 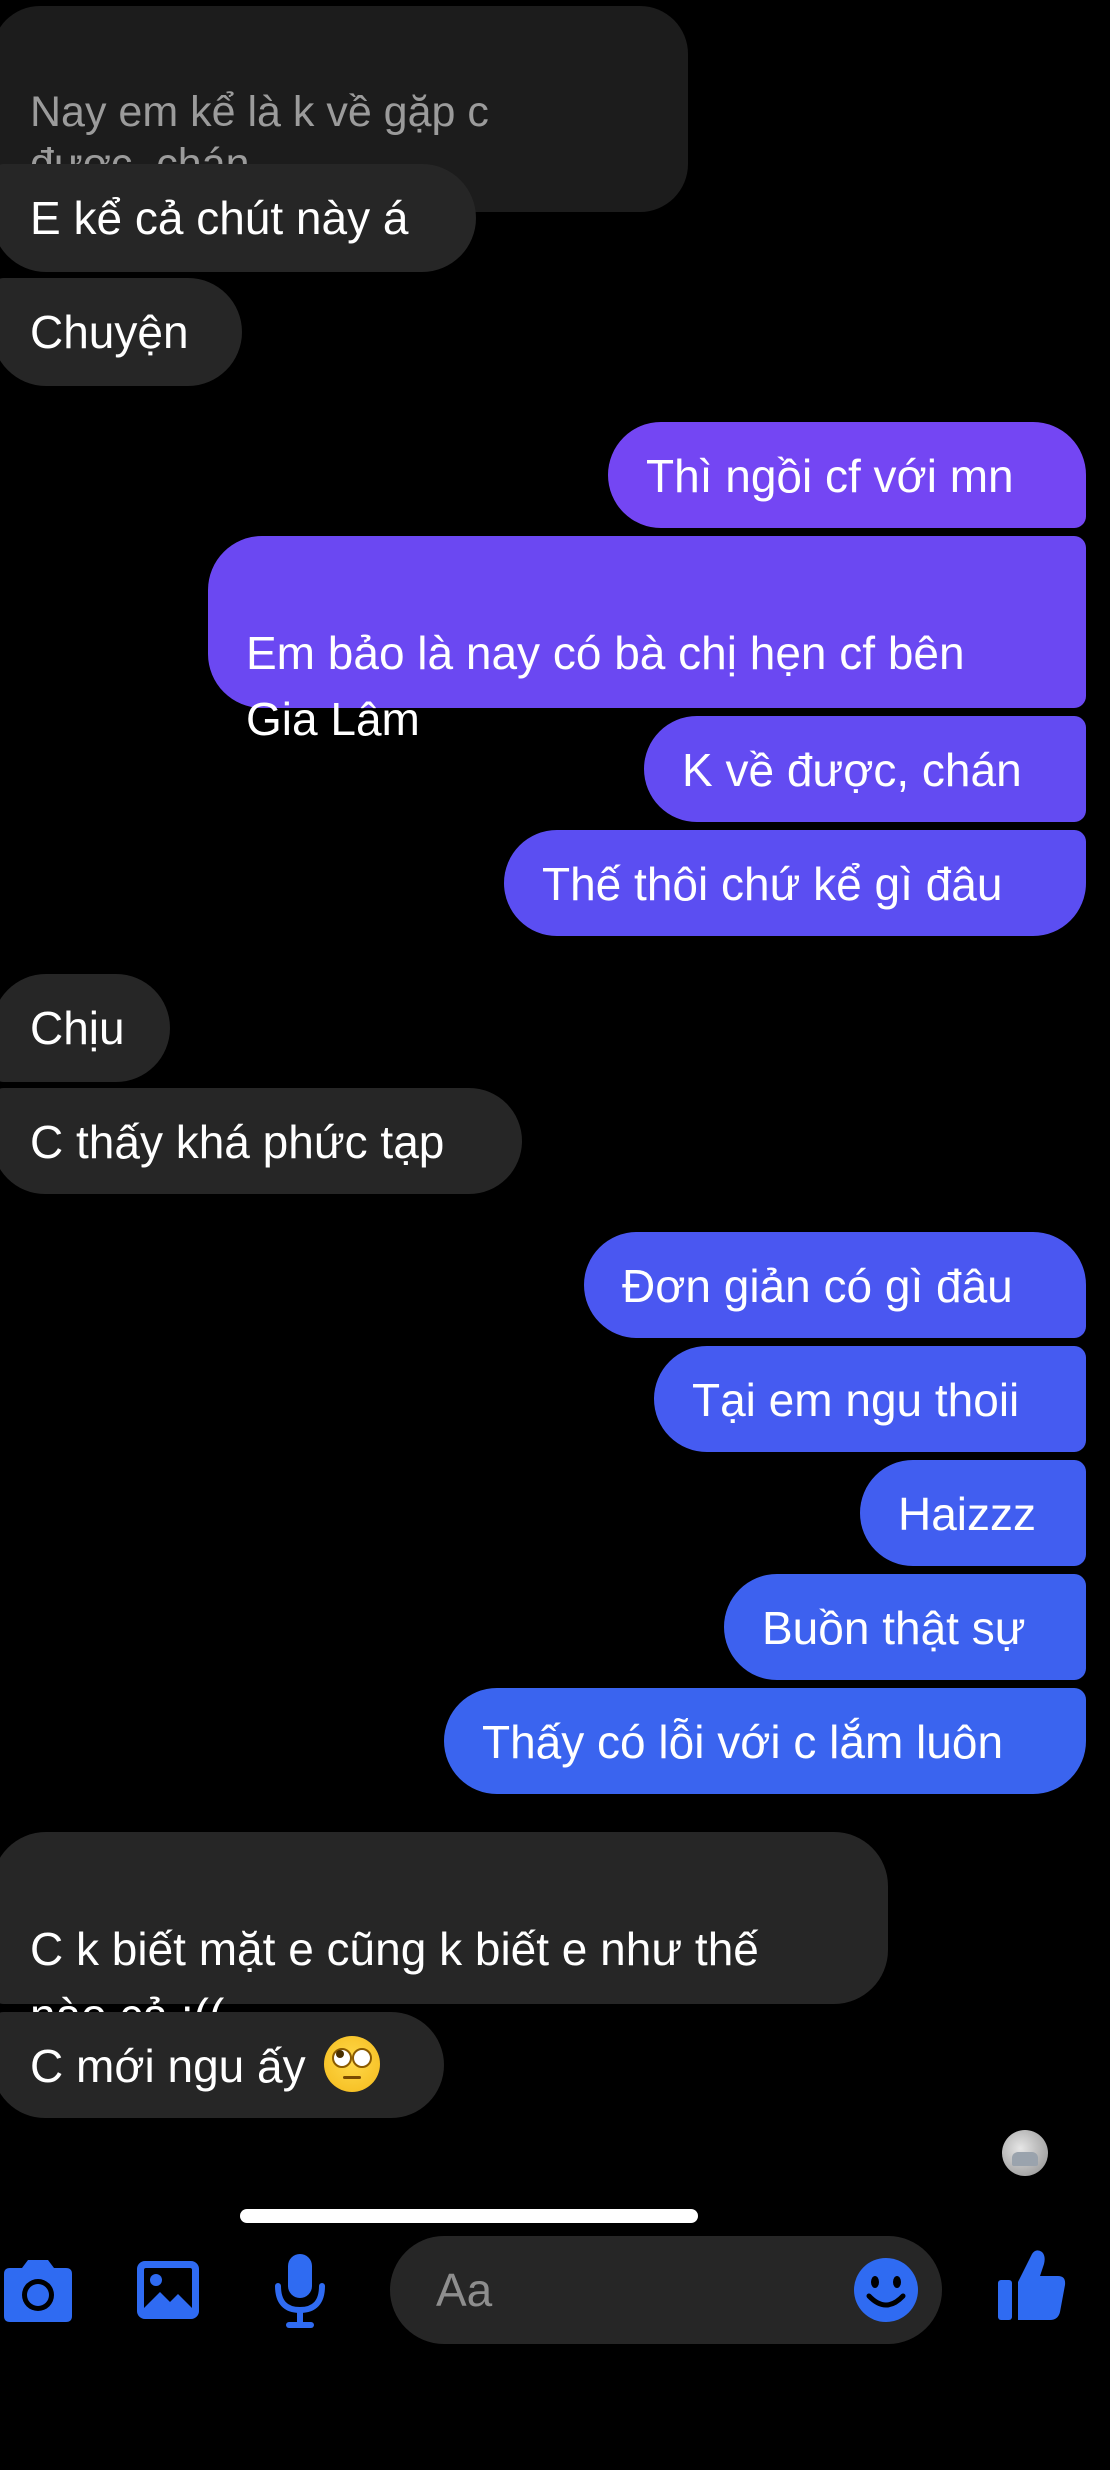 I want to click on camera-icon, so click(x=38, y=2290).